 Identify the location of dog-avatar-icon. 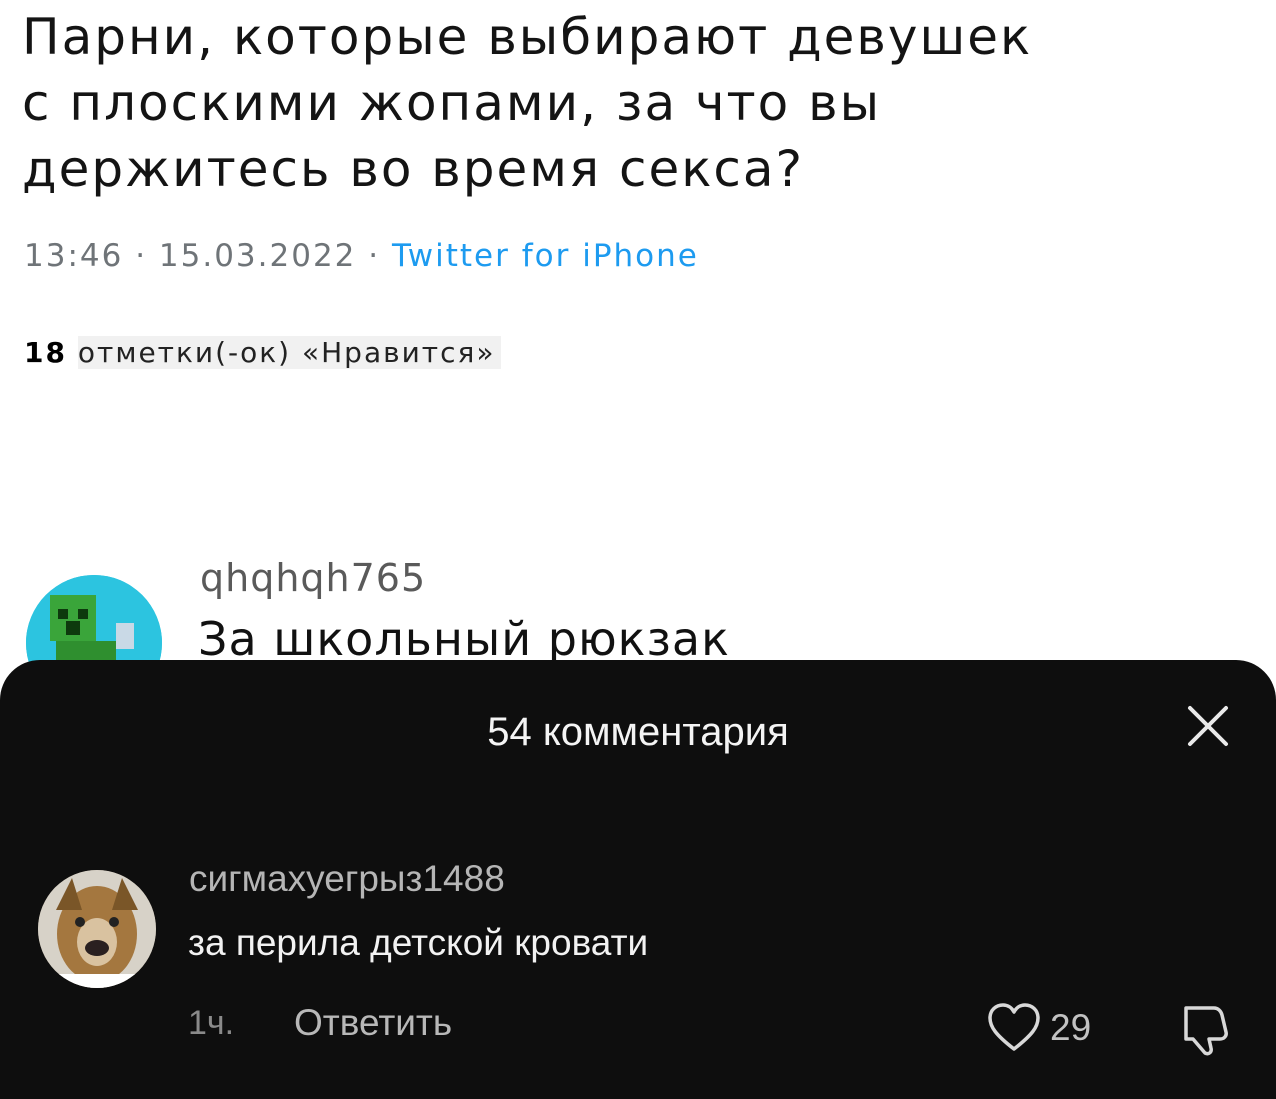
(97, 929).